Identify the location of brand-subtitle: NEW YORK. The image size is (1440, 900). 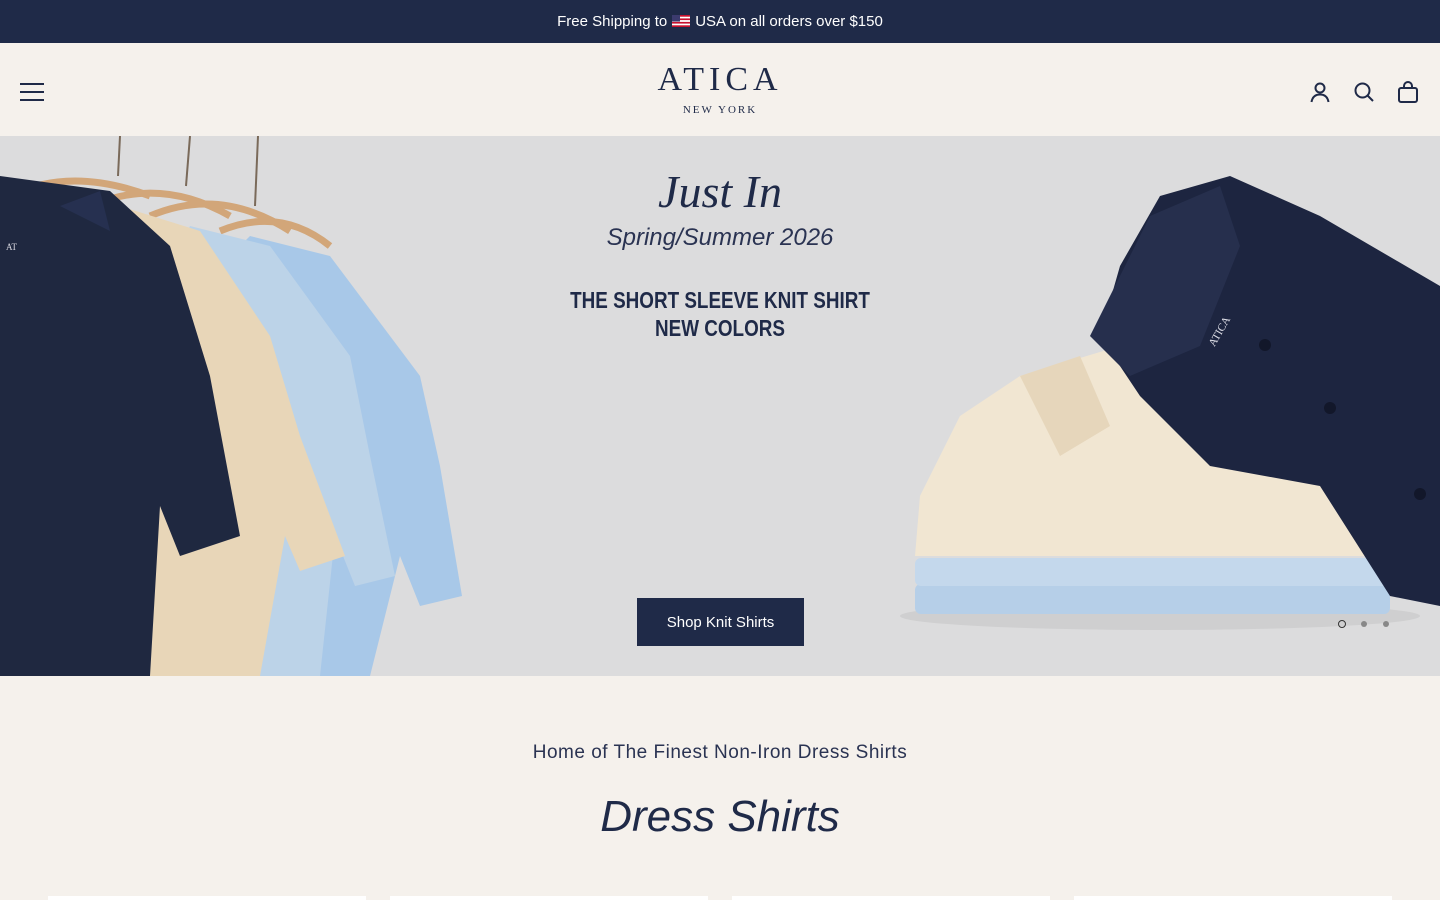
(720, 110).